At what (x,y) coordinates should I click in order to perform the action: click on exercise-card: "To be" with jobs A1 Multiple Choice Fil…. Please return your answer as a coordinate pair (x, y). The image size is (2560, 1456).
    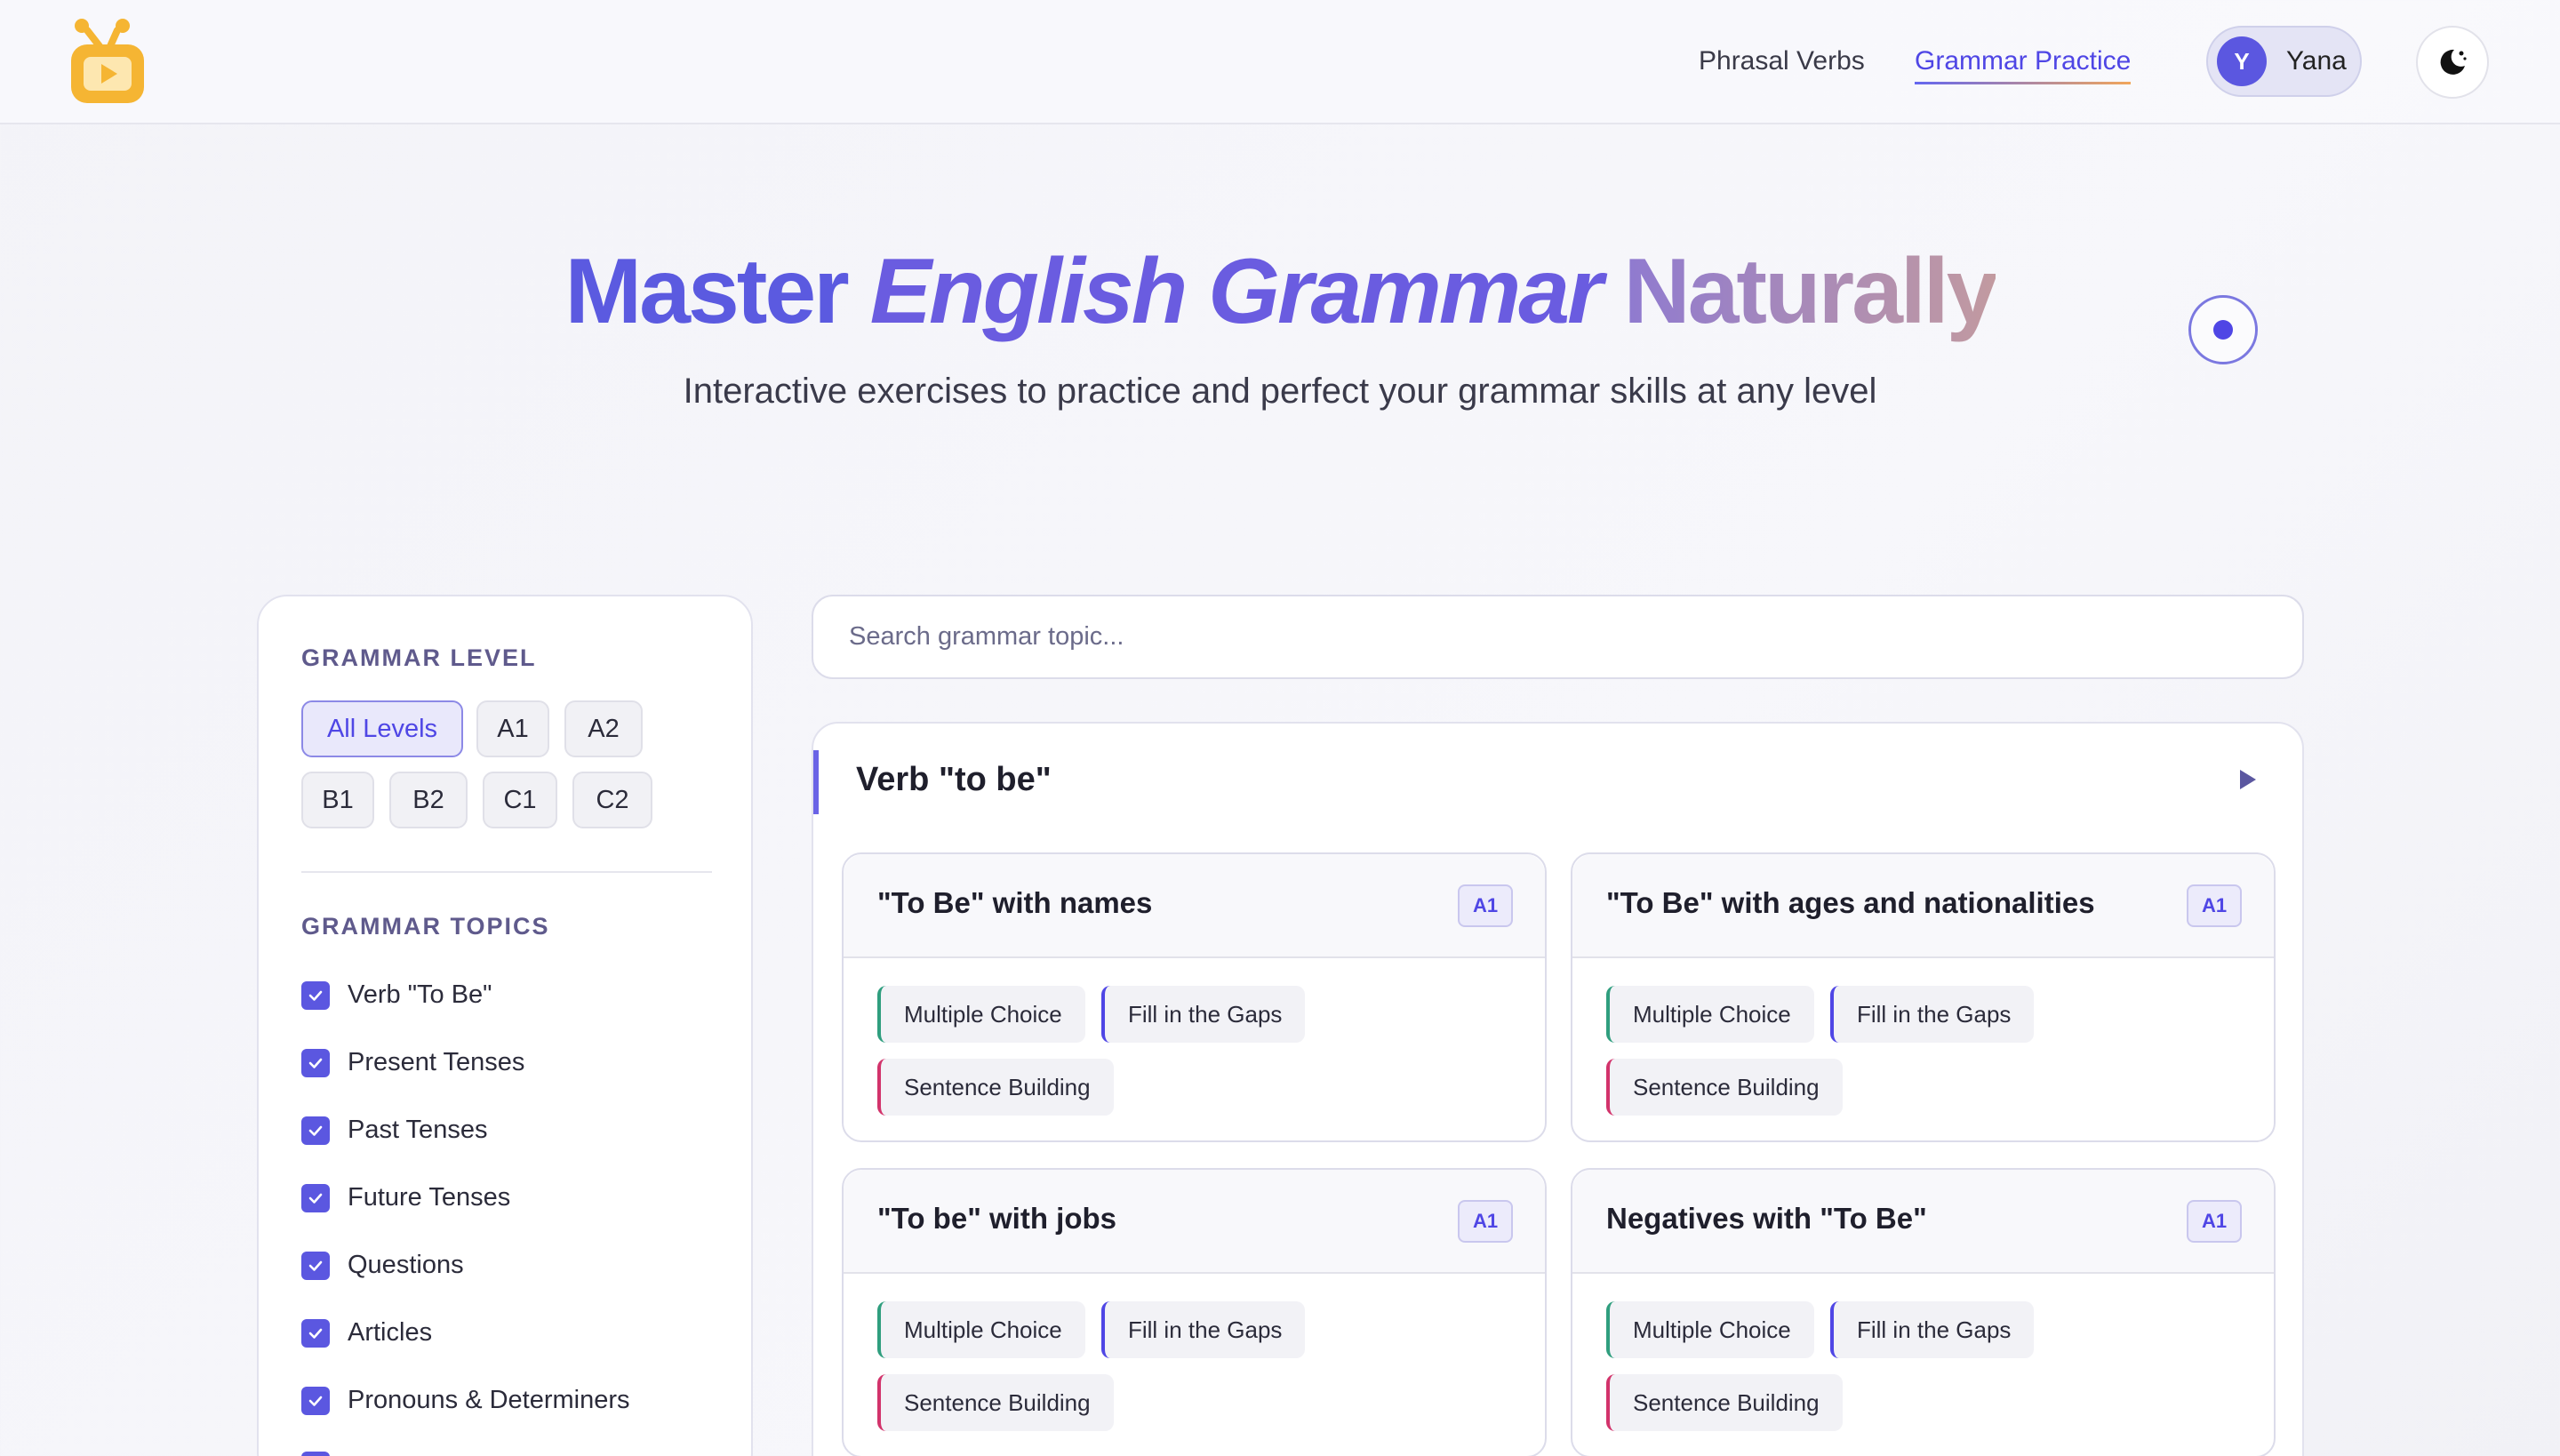
    Looking at the image, I should click on (1194, 1312).